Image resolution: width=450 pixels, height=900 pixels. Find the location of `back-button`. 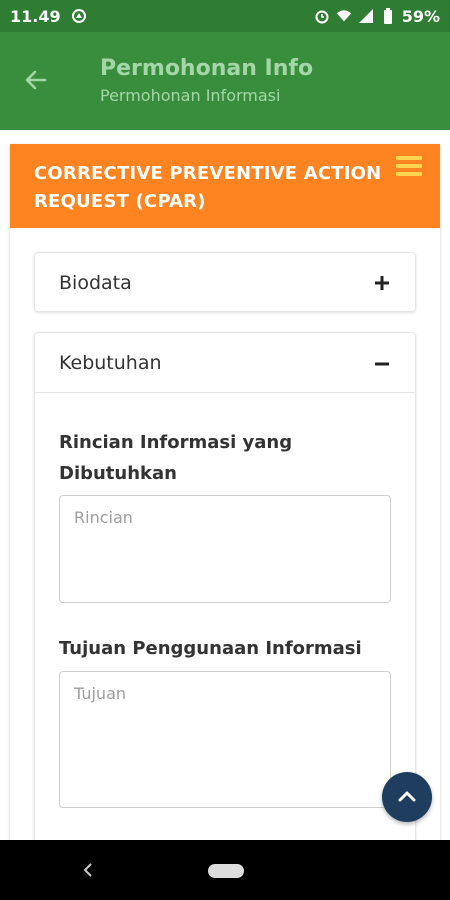

back-button is located at coordinates (36, 80).